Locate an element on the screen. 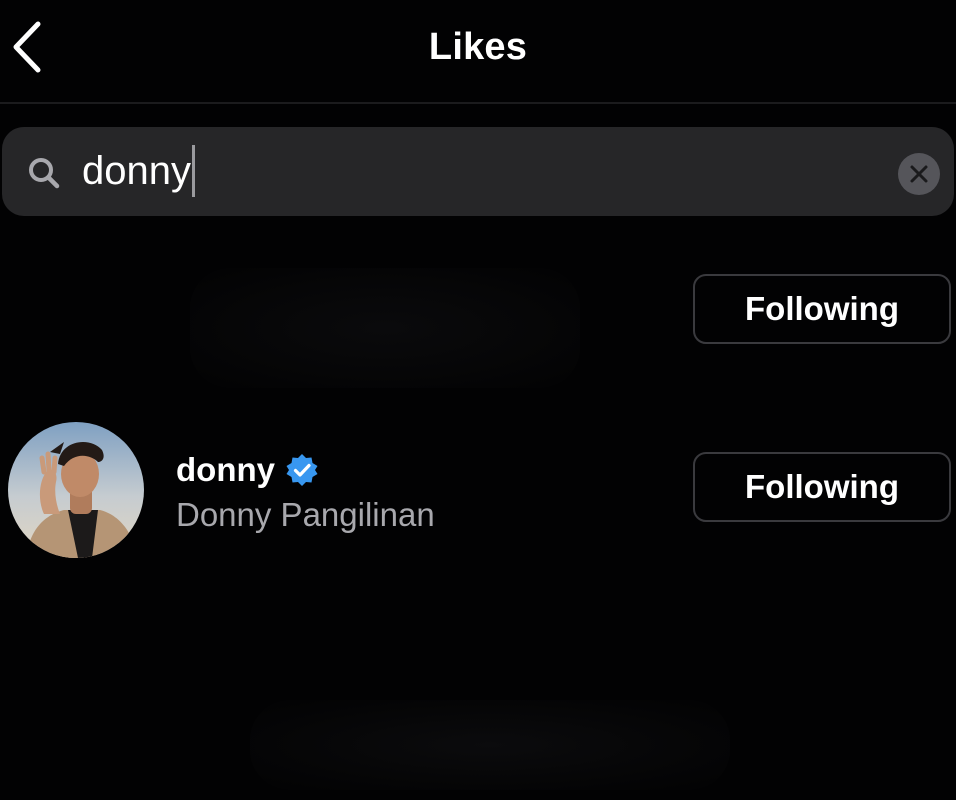 This screenshot has width=956, height=800. profile-photo is located at coordinates (76, 490).